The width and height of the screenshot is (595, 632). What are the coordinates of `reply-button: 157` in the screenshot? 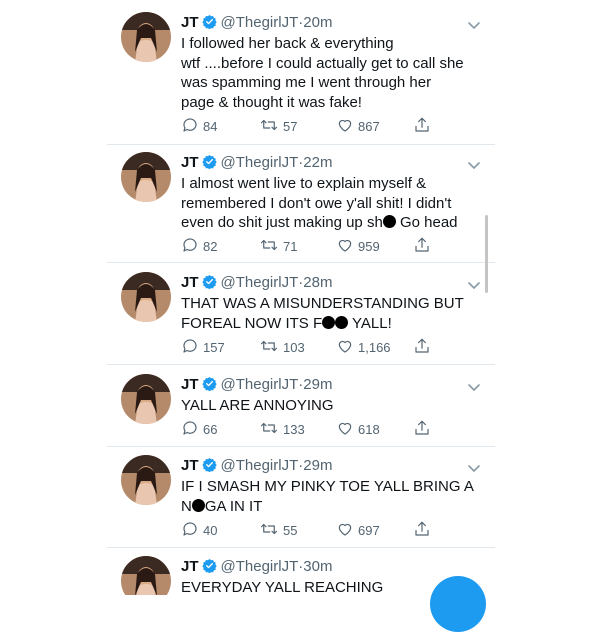 It's located at (203, 347).